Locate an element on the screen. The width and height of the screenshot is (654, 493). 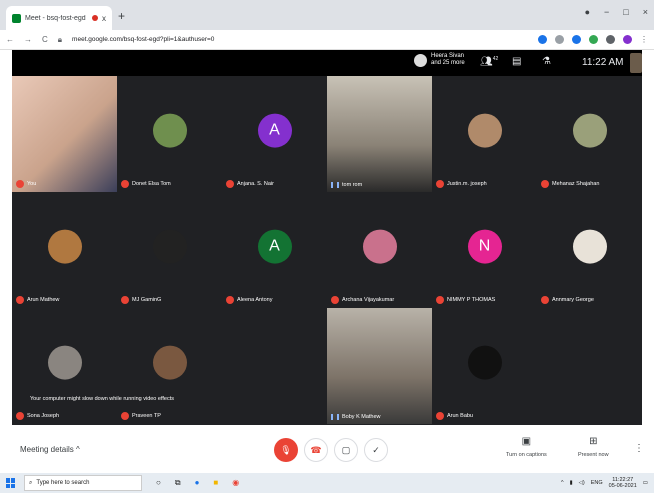
avatar: A is located at coordinates (274, 130).